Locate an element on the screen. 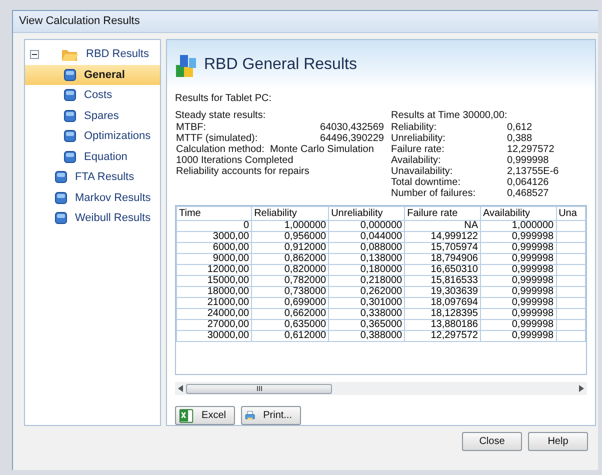 This screenshot has width=602, height=475. scroll-left-icon is located at coordinates (180, 388).